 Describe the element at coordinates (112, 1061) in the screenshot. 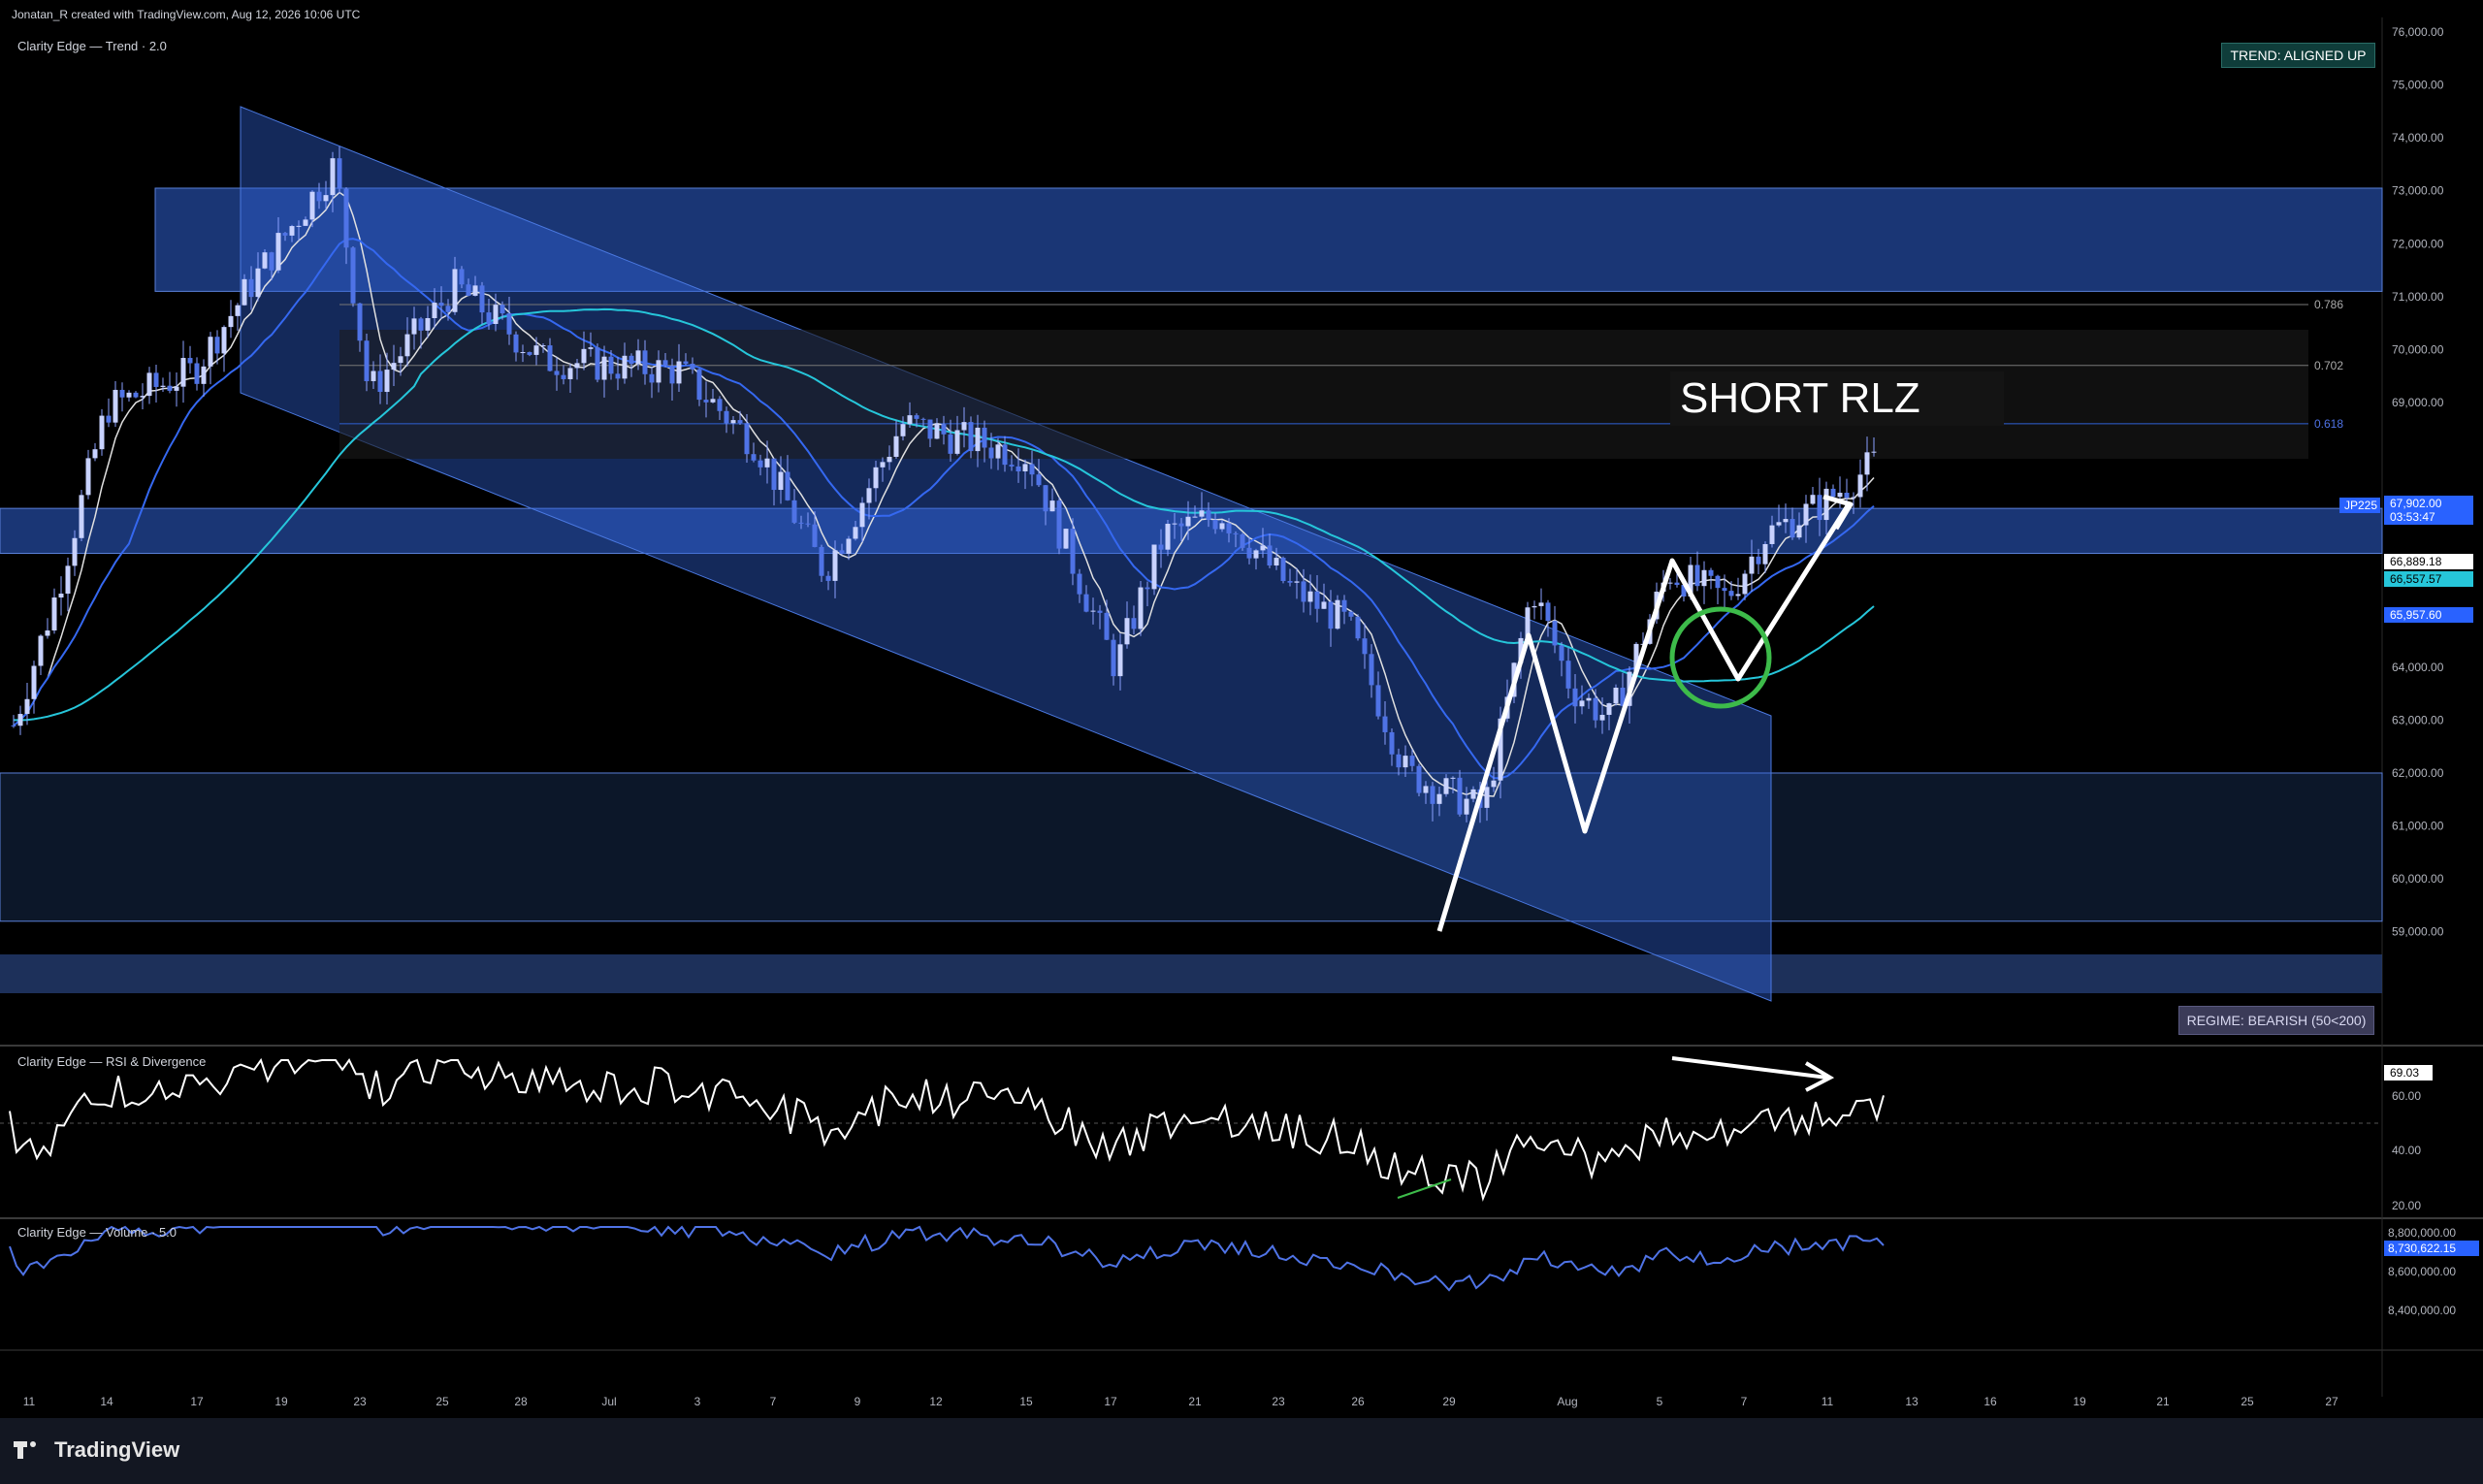

I see `rsi-pane-title: Clarity Edge — RSI & Divergence` at that location.